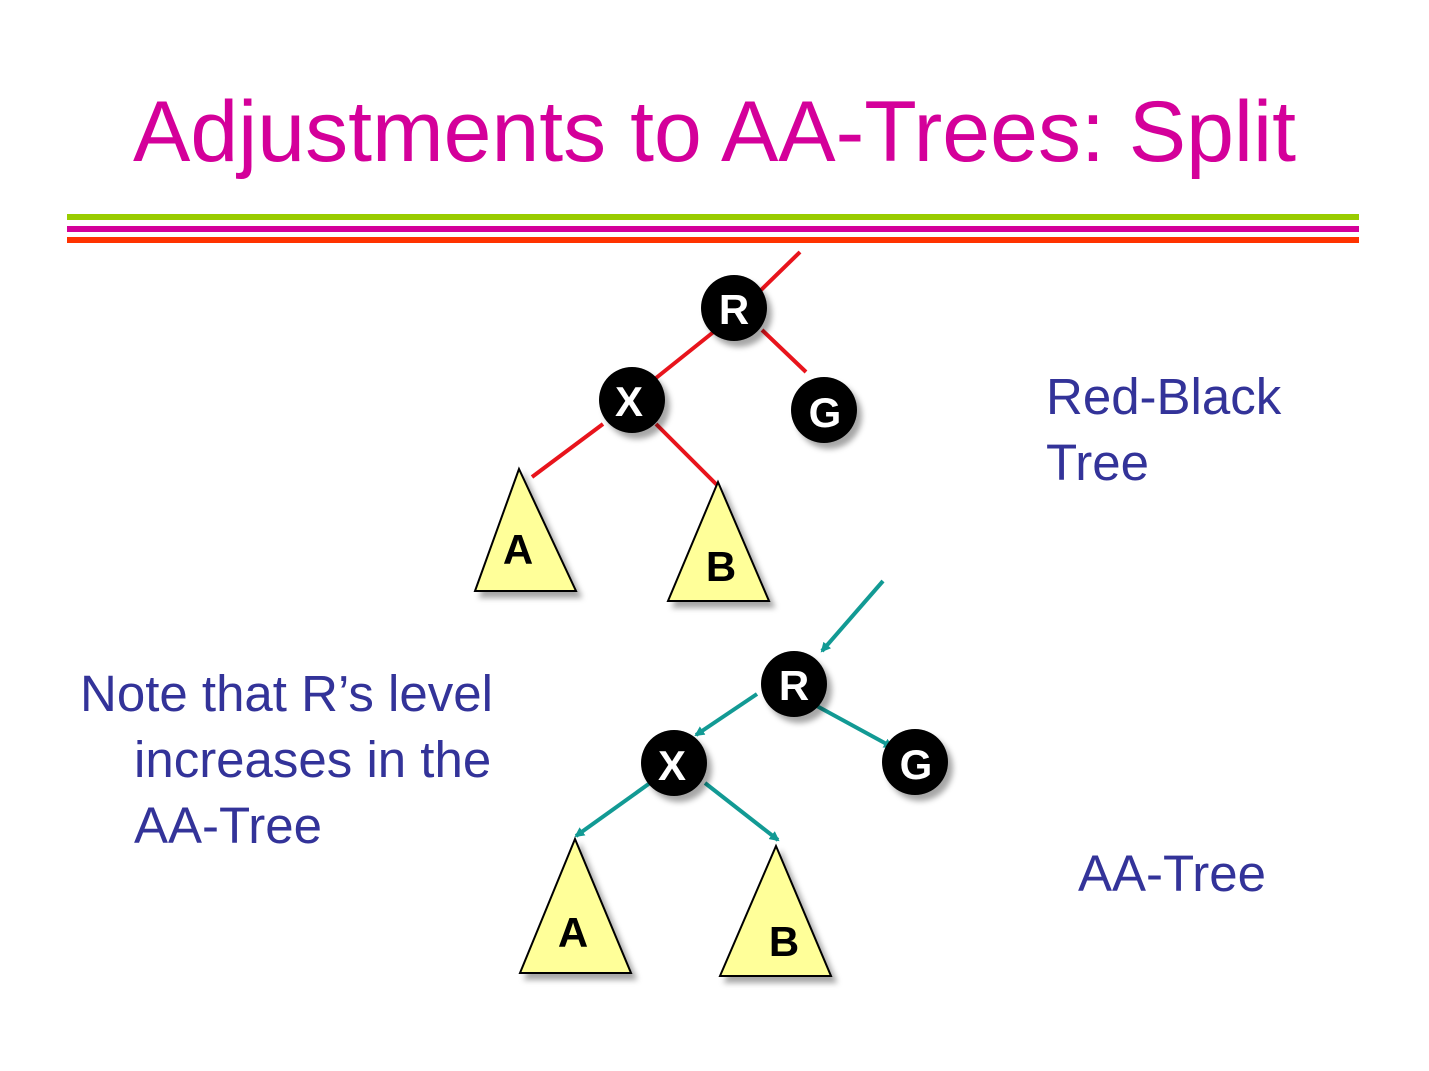 The image size is (1429, 1071). What do you see at coordinates (713, 240) in the screenshot?
I see `rule-bottom` at bounding box center [713, 240].